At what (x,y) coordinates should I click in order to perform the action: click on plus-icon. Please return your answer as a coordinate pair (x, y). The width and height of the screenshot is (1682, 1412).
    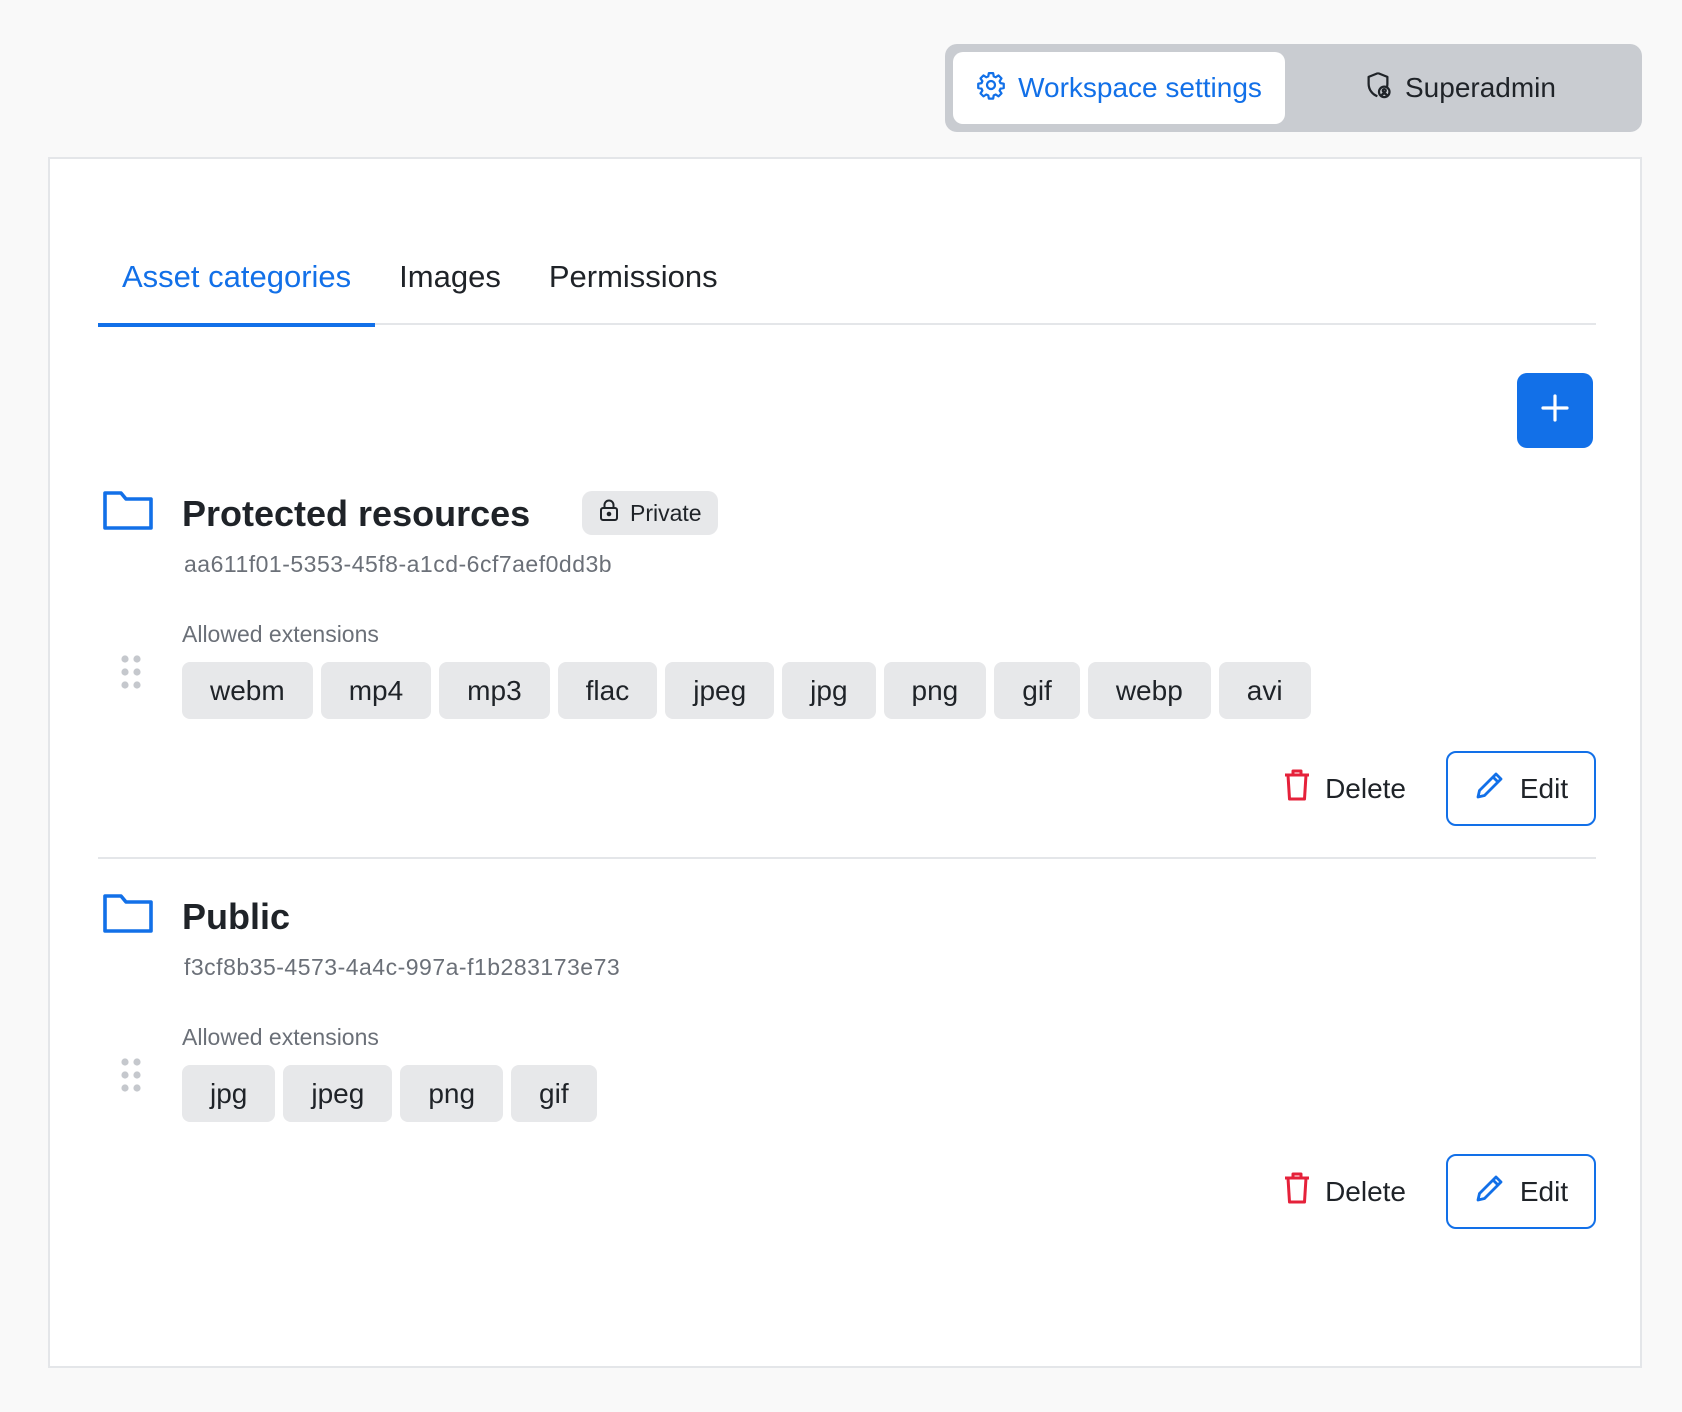
    Looking at the image, I should click on (1555, 410).